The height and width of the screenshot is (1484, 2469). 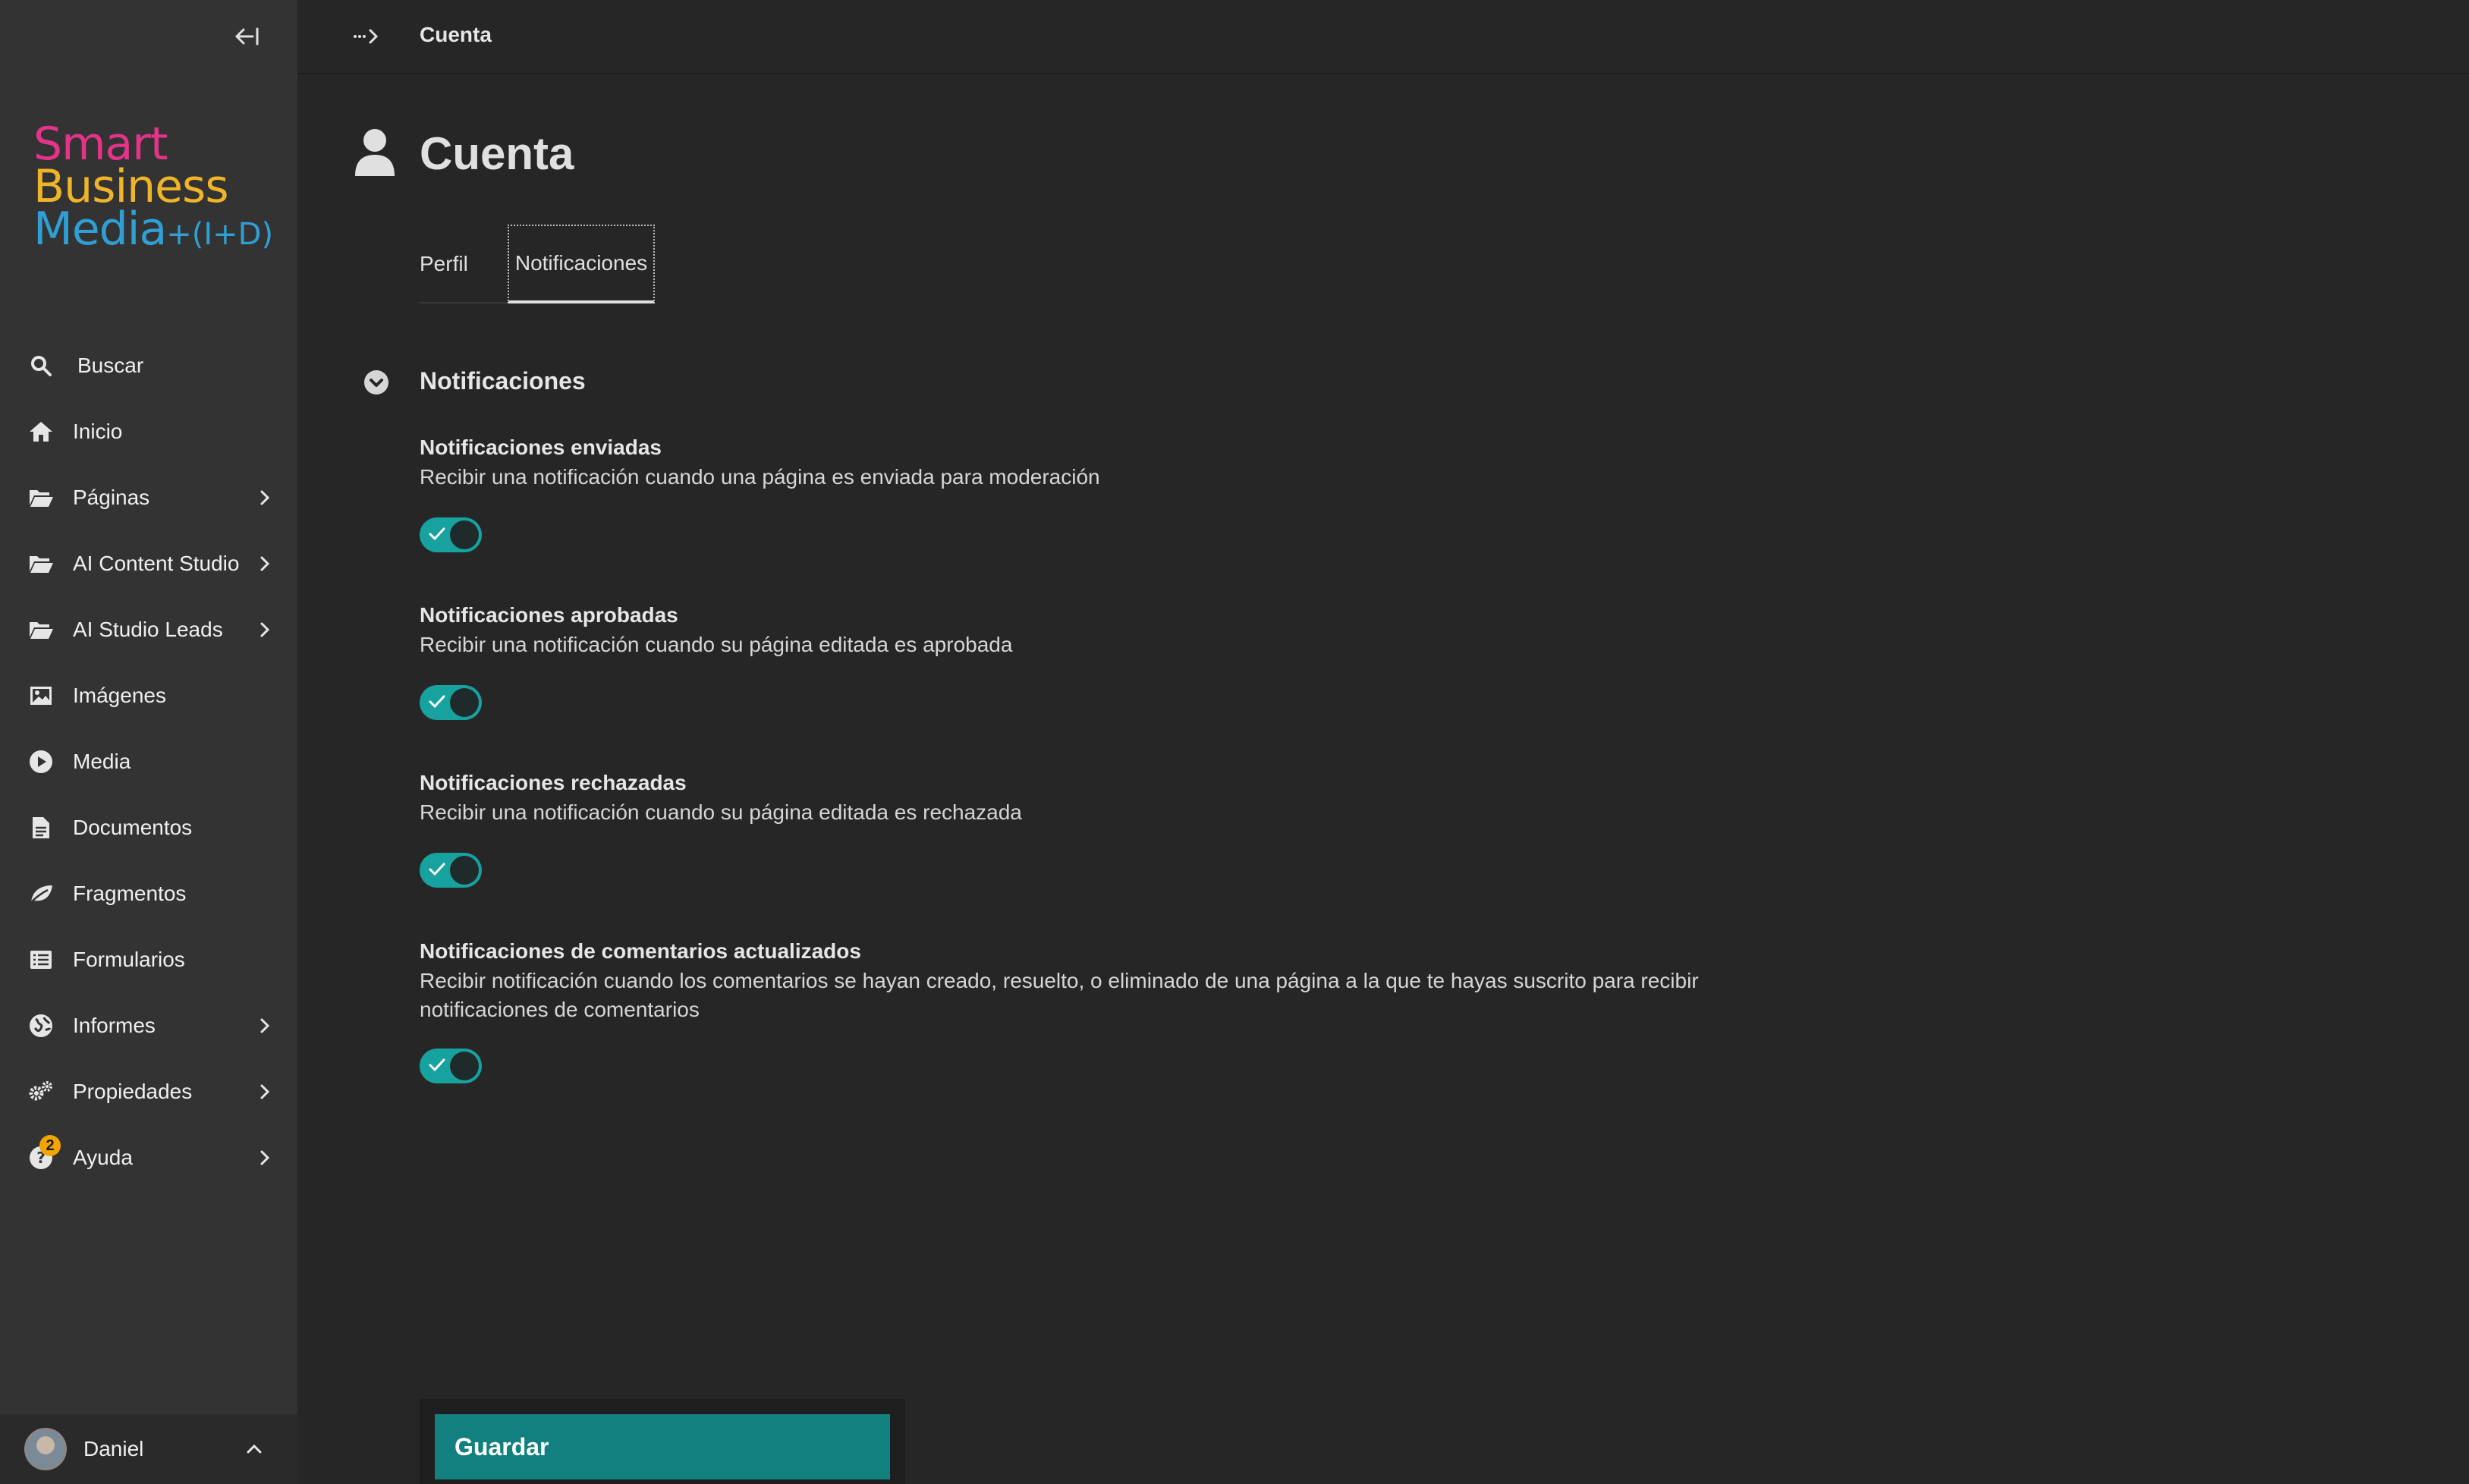 I want to click on sidebar-item-documentos: Documentos, so click(x=148, y=827).